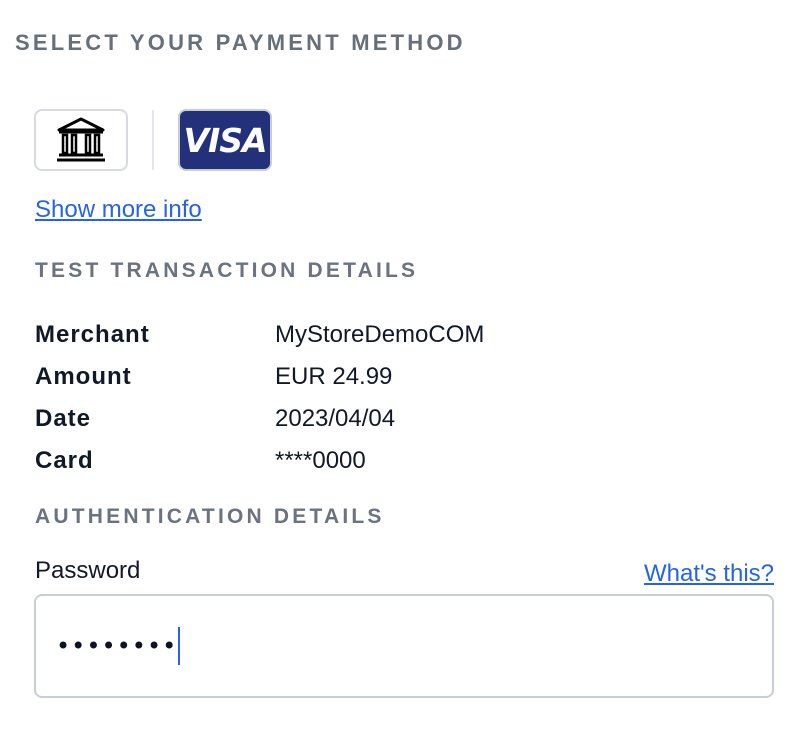 Image resolution: width=796 pixels, height=734 pixels. Describe the element at coordinates (259, 377) in the screenshot. I see `detail-row-amount: Amount EUR 24.99` at that location.